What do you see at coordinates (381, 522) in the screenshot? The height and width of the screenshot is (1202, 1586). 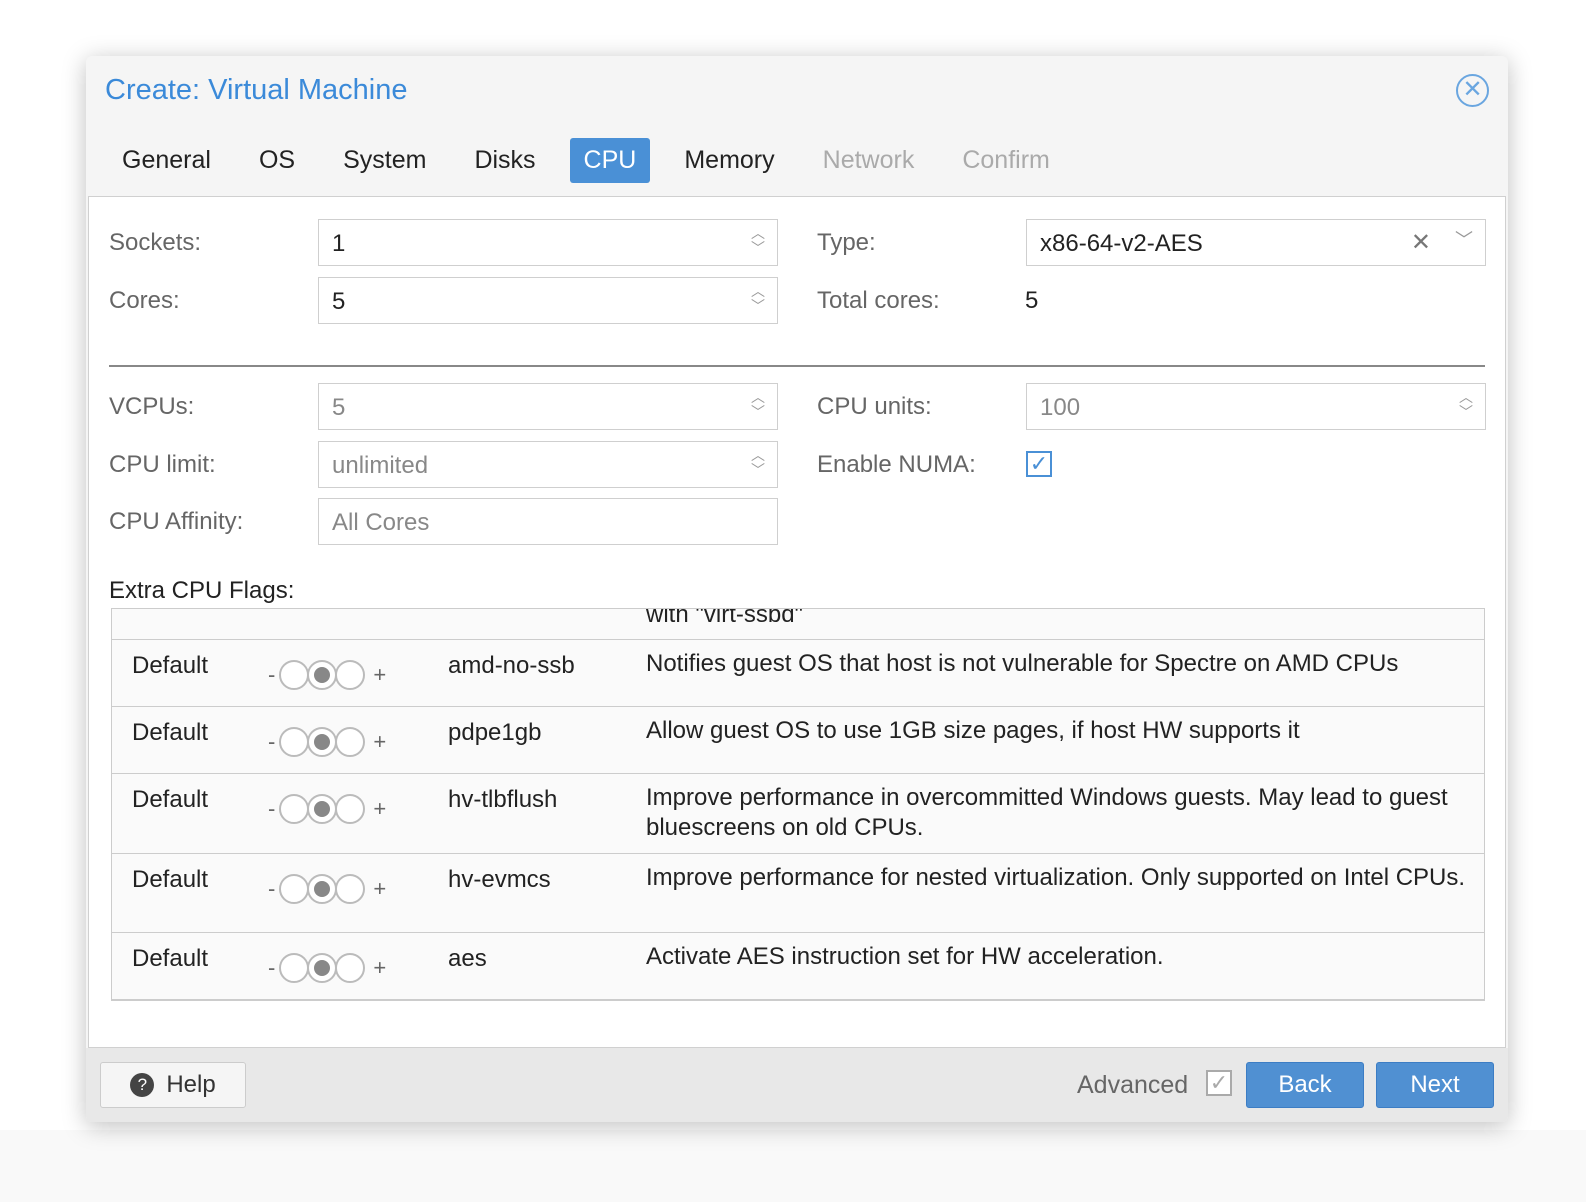 I see `cpu-affinity-placeholder: All Cores` at bounding box center [381, 522].